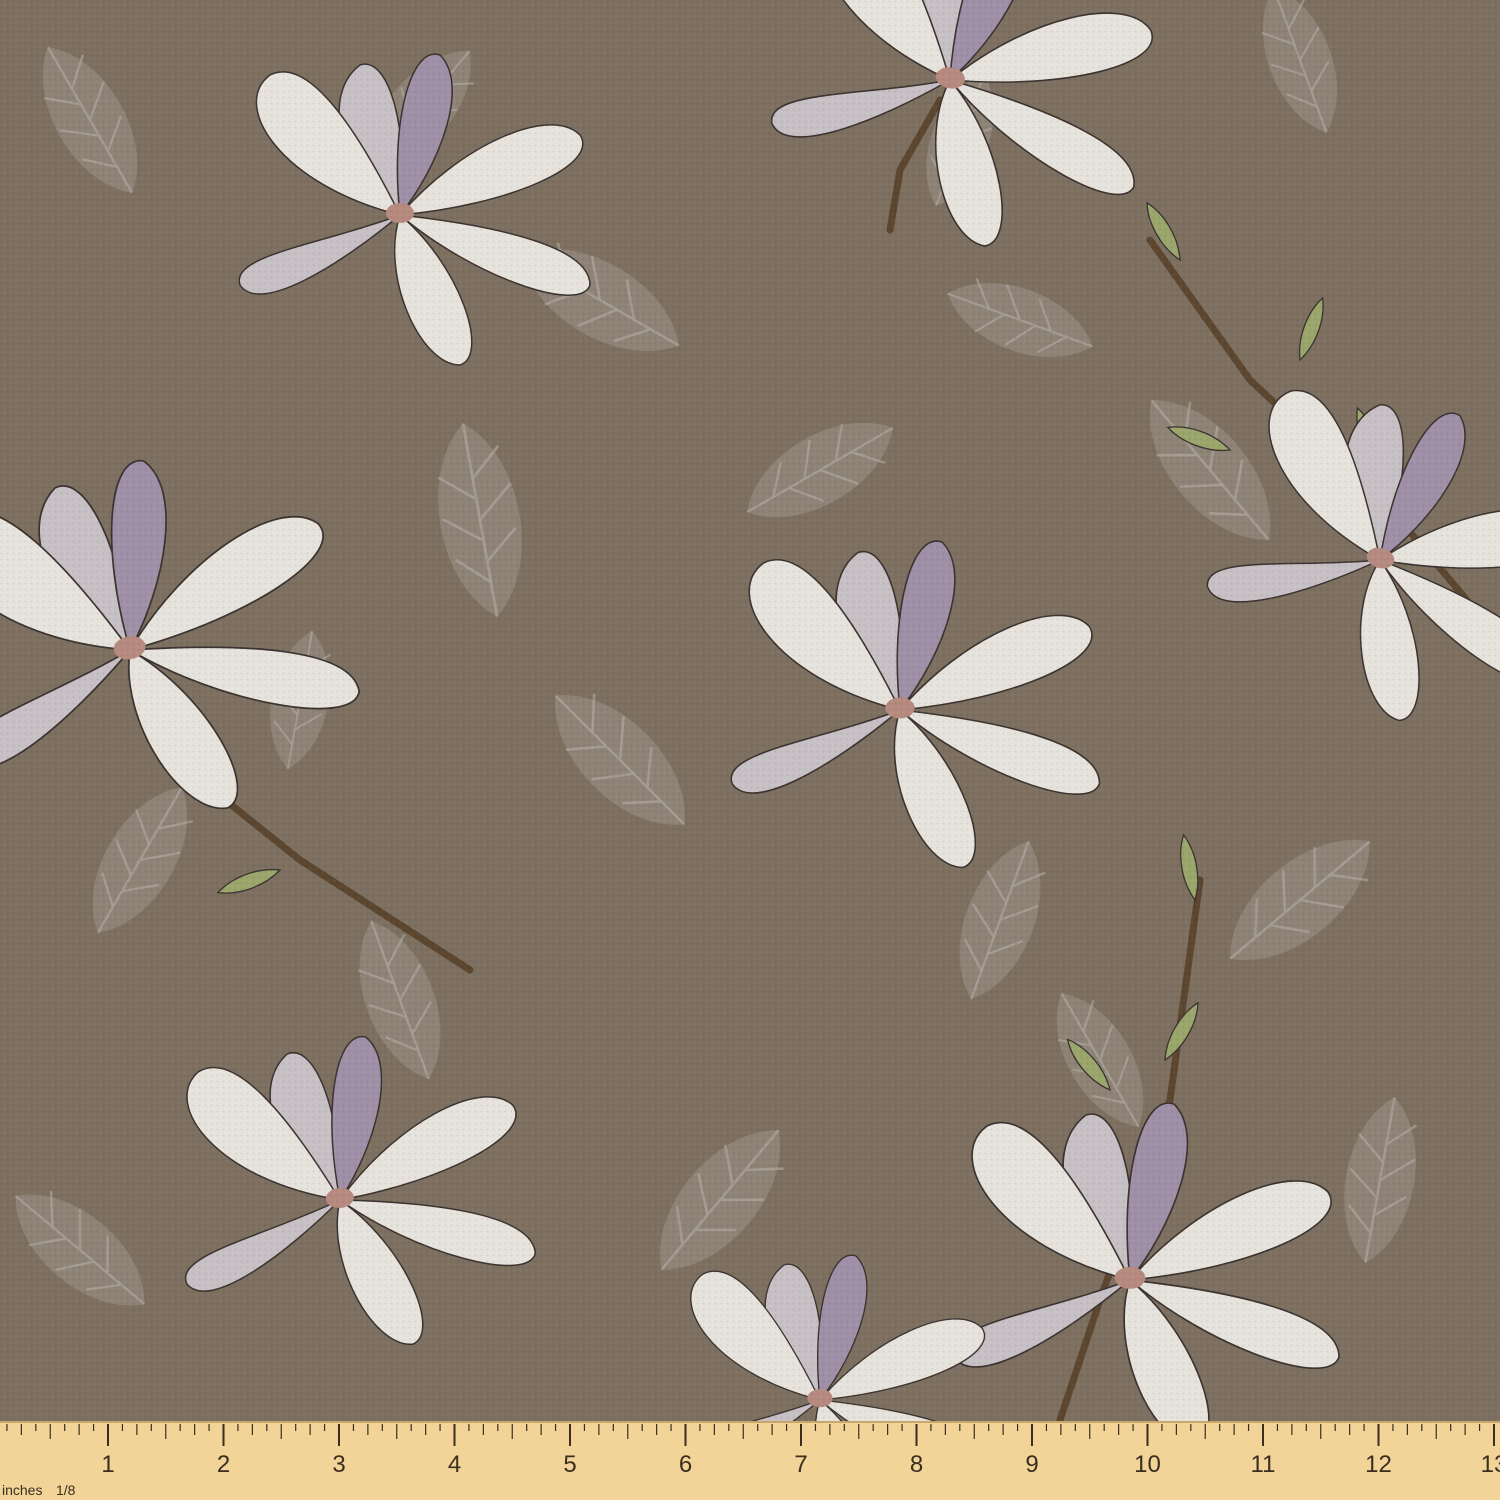  What do you see at coordinates (1031, 1464) in the screenshot?
I see `ruler-number: 9` at bounding box center [1031, 1464].